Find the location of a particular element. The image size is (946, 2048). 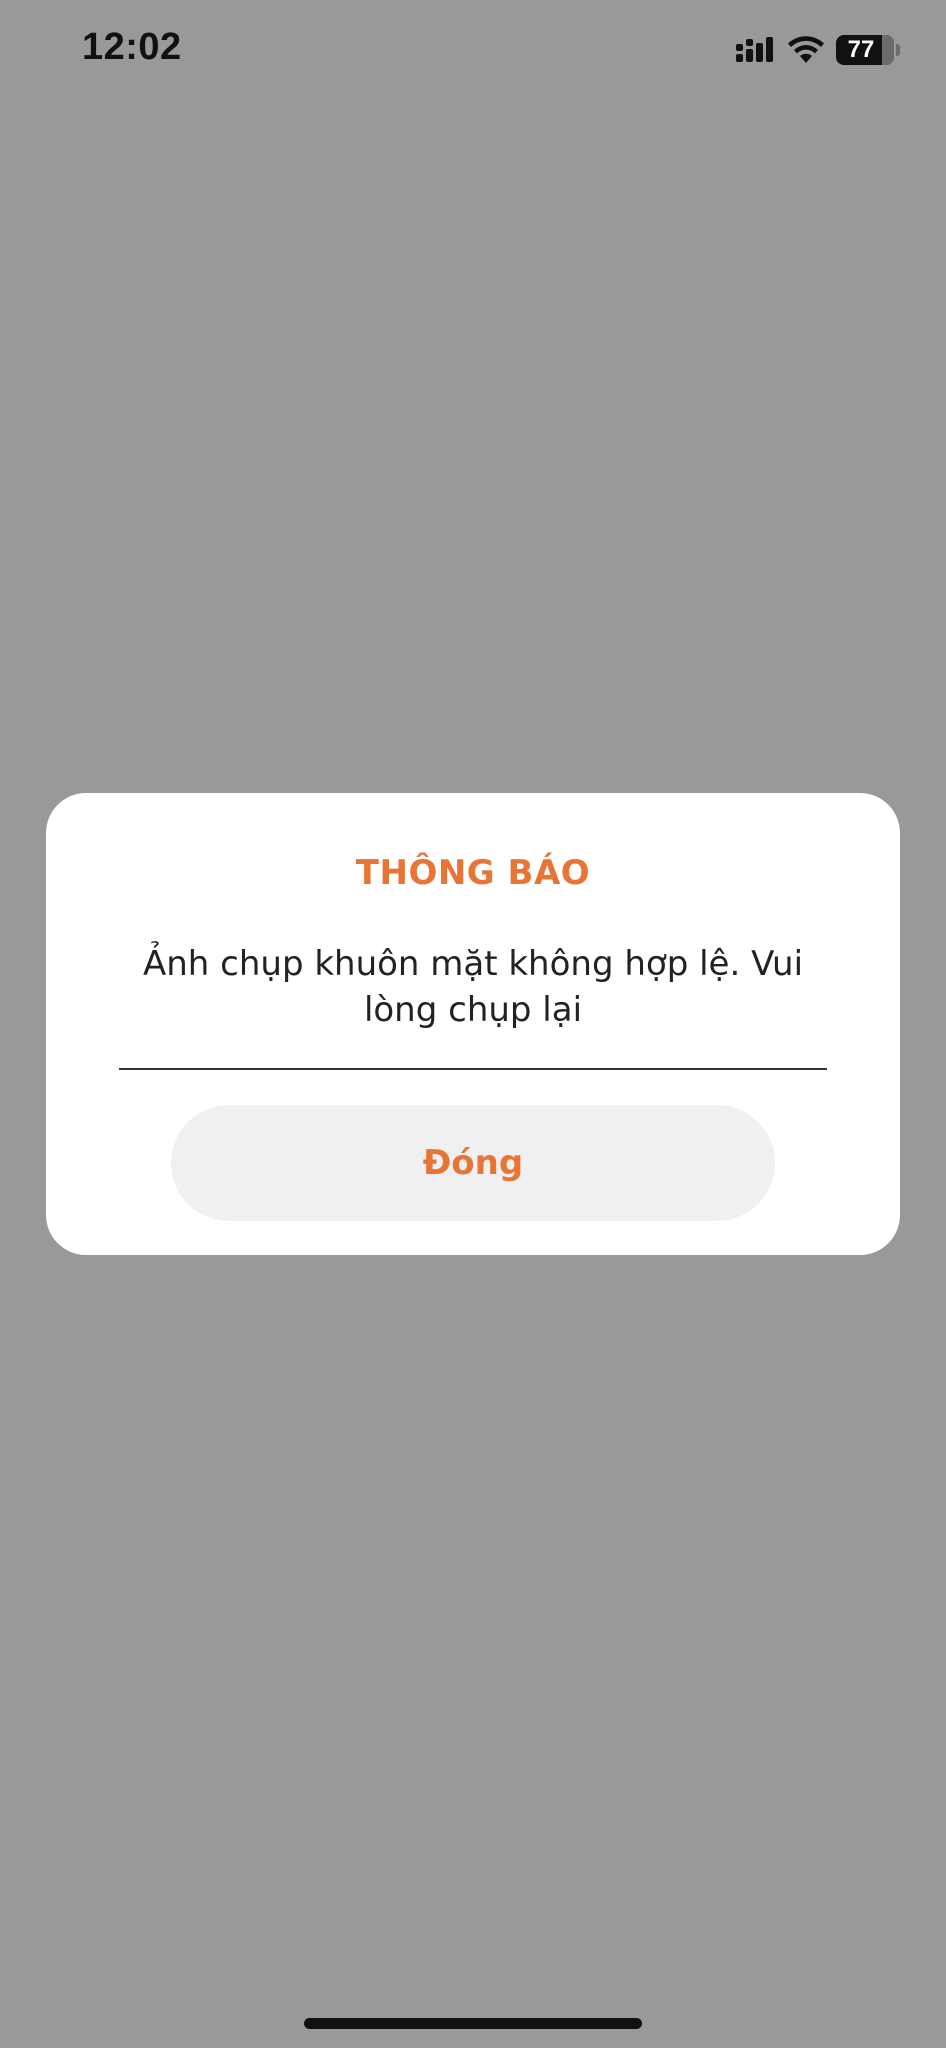

battery-empty-segment is located at coordinates (888, 50).